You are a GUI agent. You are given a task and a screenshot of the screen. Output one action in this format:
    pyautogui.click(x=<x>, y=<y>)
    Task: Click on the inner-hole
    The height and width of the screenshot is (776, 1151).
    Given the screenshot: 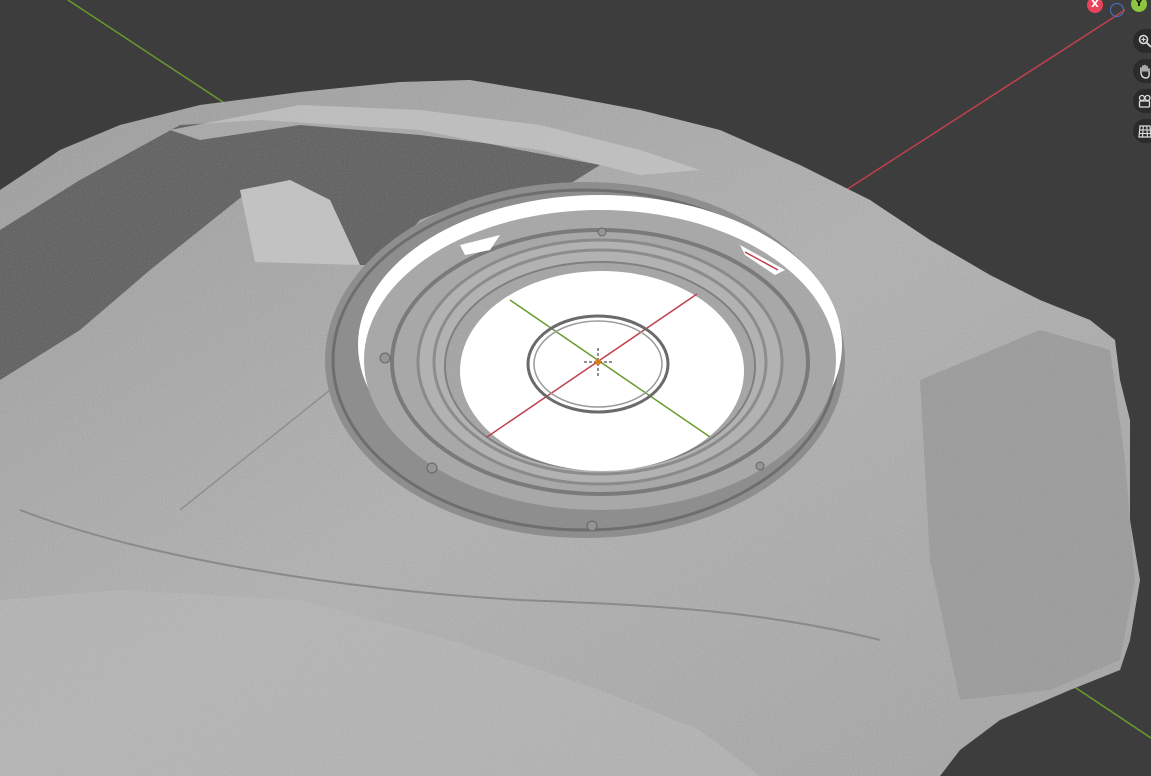 What is the action you would take?
    pyautogui.click(x=602, y=371)
    